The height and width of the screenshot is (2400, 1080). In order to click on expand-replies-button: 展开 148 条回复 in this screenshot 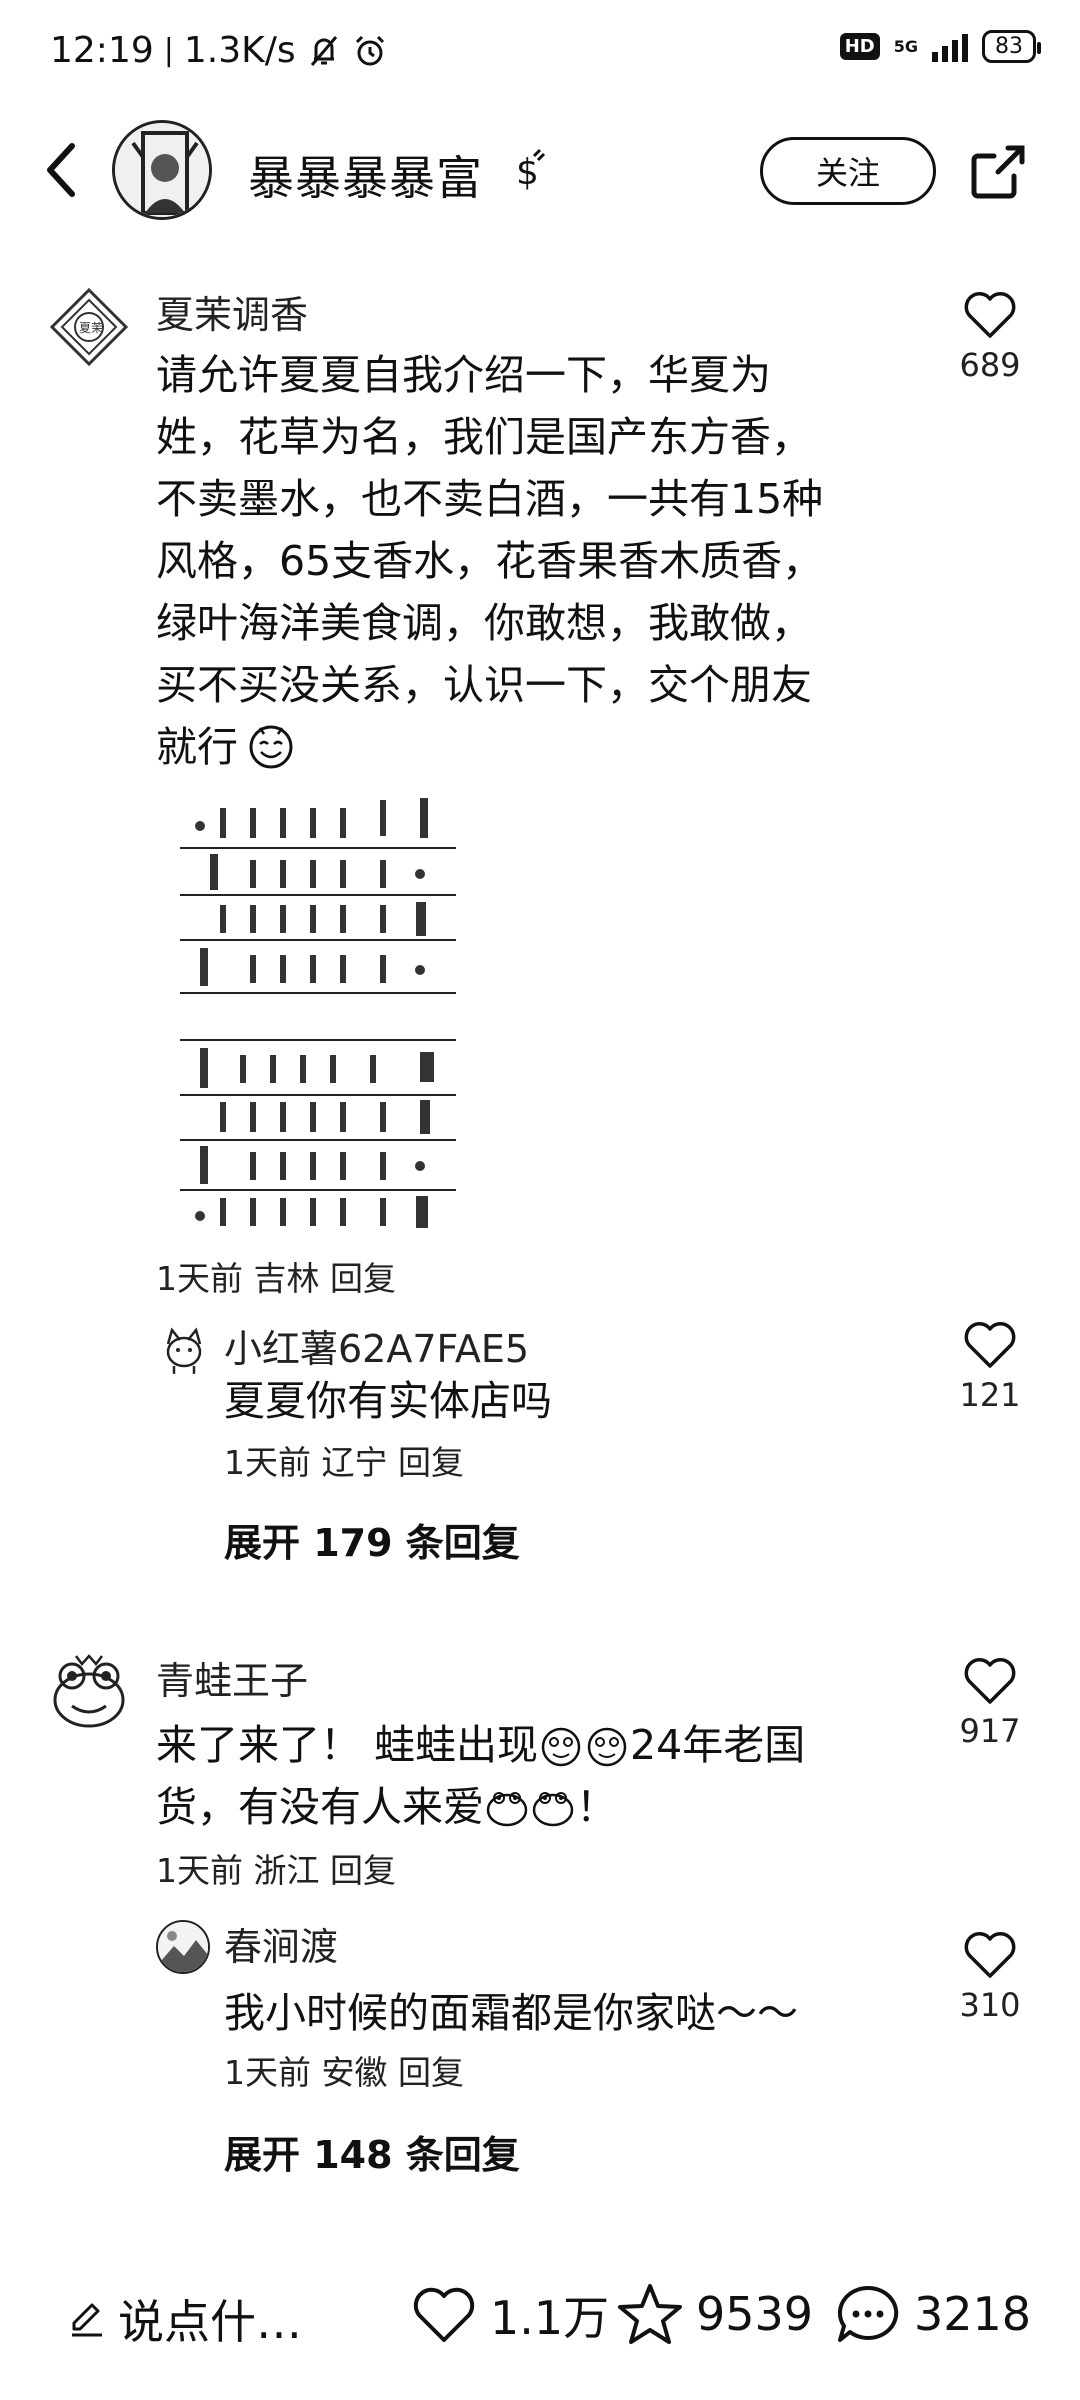, I will do `click(372, 2151)`.